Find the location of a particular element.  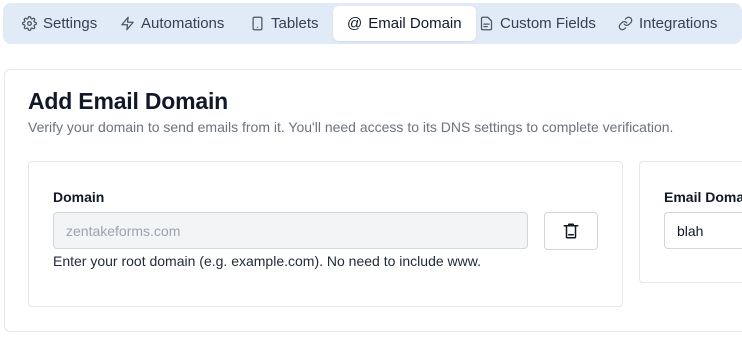

lightning-icon is located at coordinates (127, 23).